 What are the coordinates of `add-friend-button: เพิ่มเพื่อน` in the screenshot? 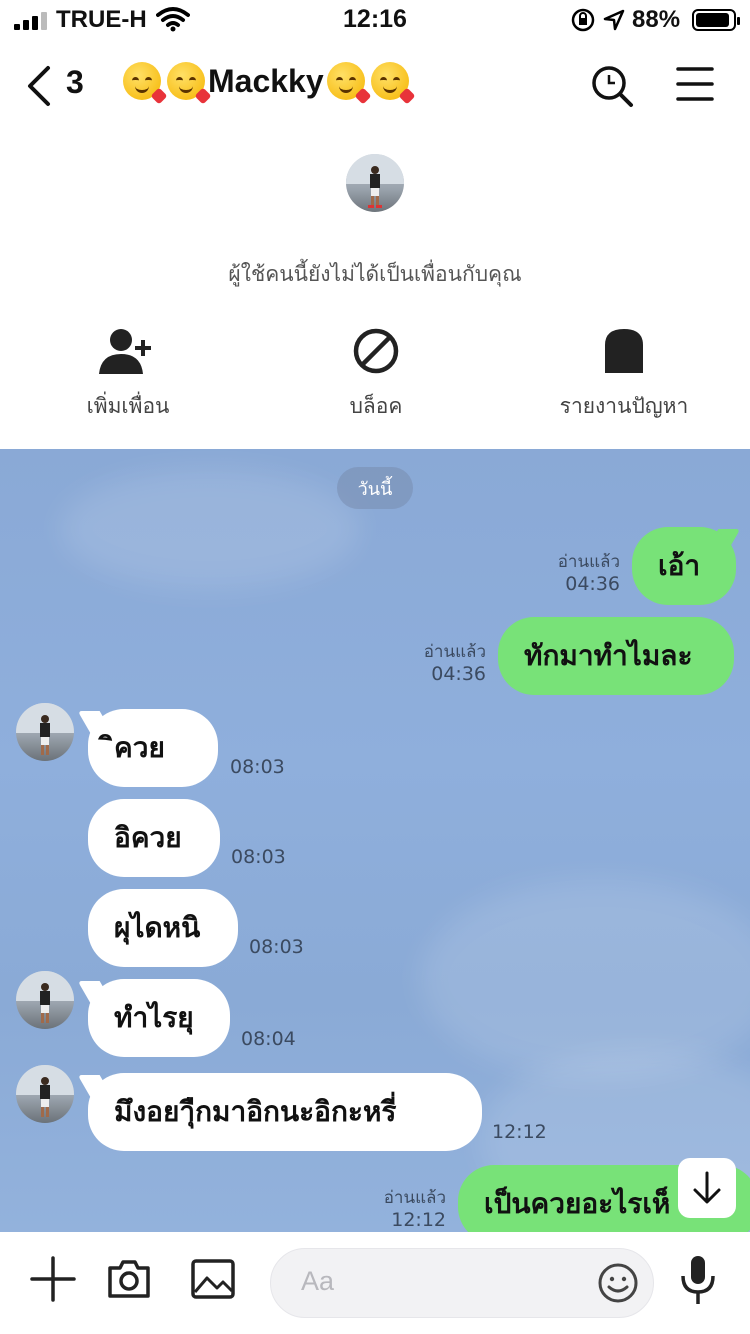 It's located at (128, 373).